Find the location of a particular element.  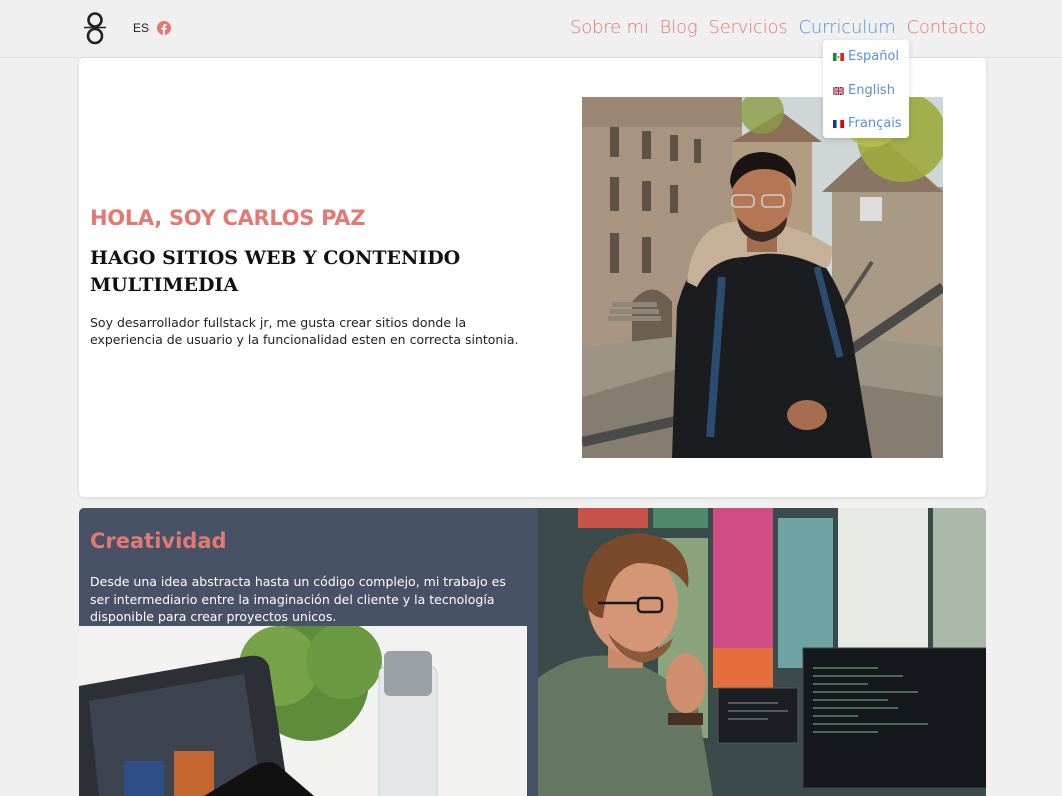

dropdown-item-espanol: Español is located at coordinates (866, 56).